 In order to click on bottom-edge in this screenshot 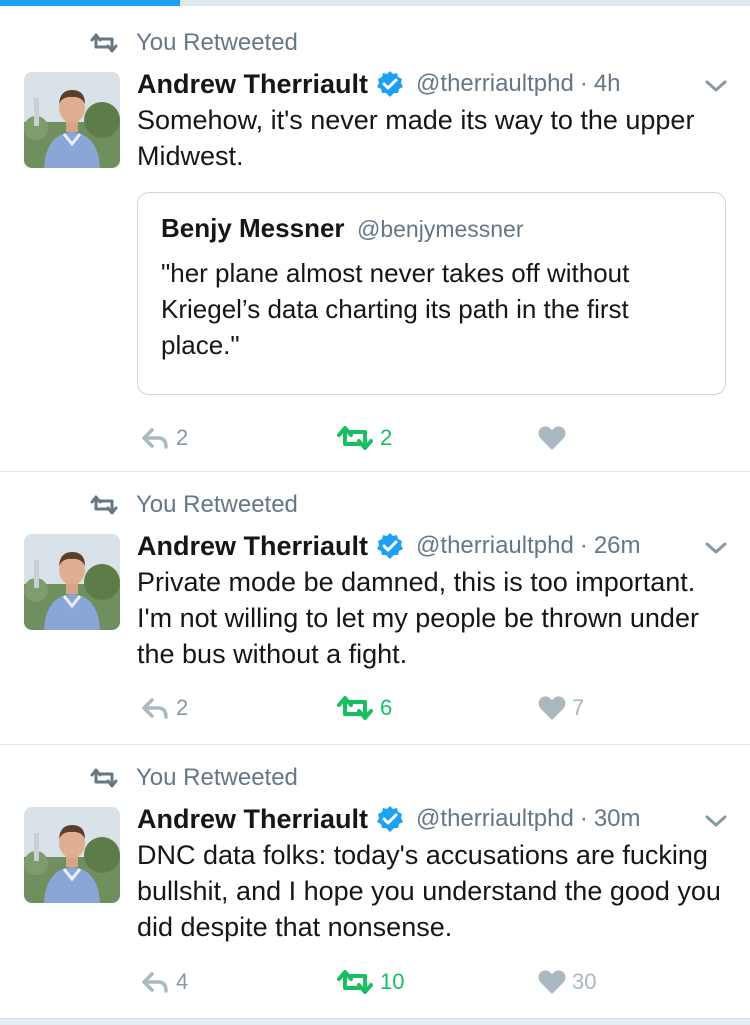, I will do `click(375, 1021)`.